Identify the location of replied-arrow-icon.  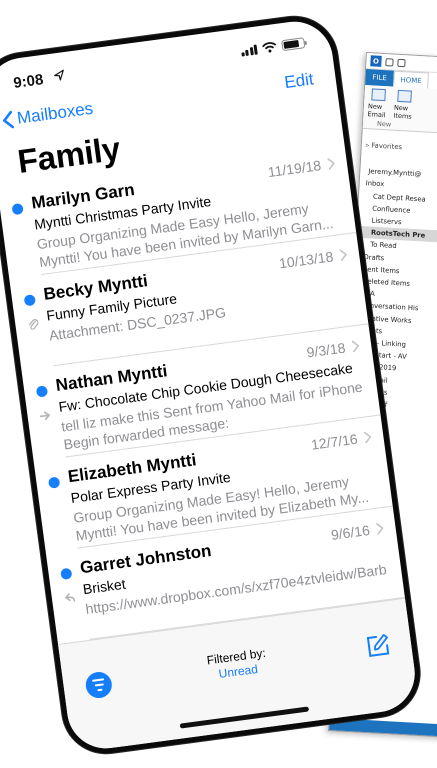
(70, 597).